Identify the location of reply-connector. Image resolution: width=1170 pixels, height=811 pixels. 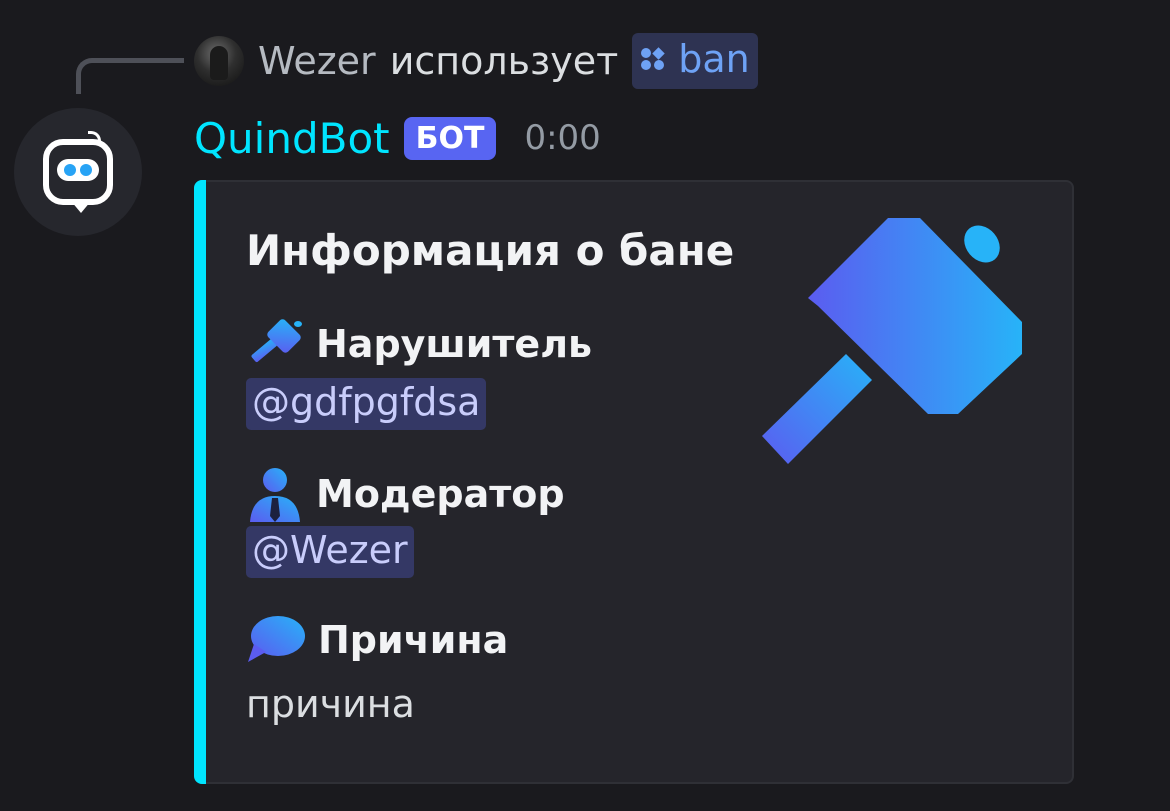
(130, 76).